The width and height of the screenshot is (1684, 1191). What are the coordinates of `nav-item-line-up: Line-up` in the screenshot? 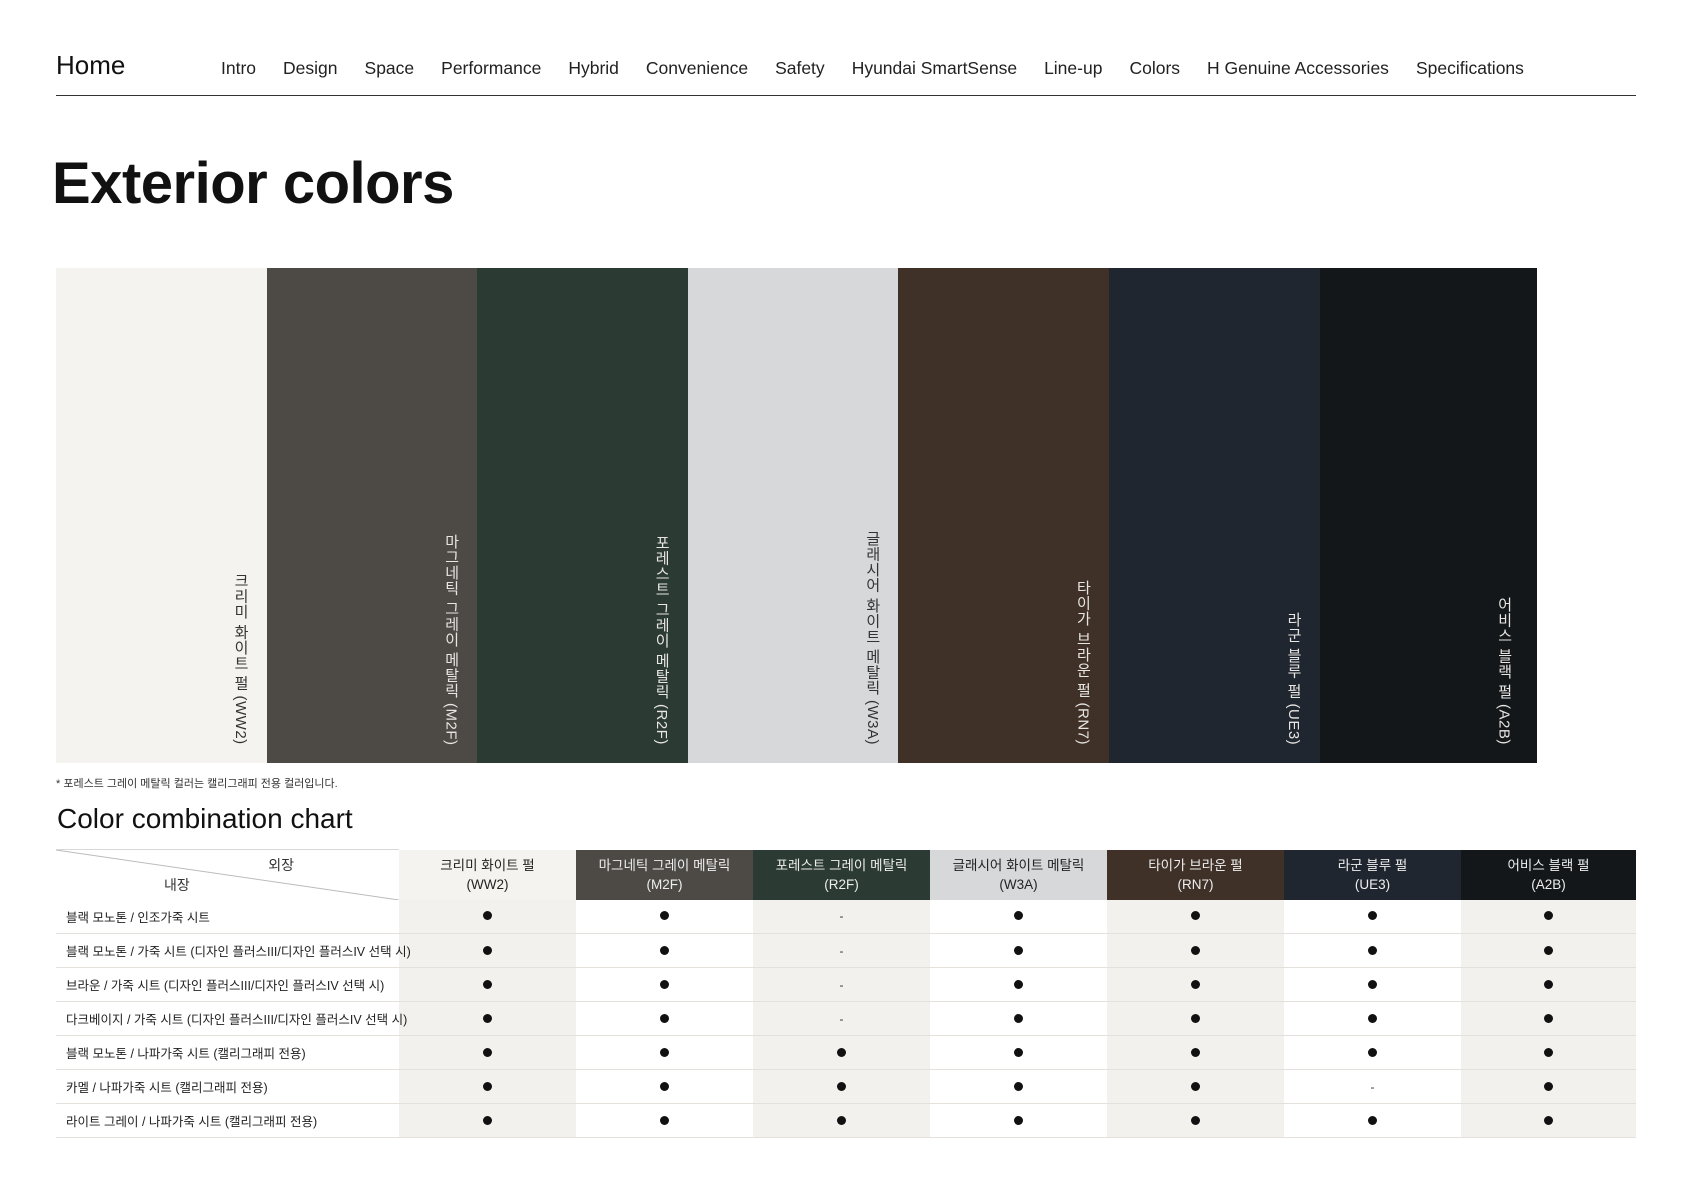 It's located at (1073, 68).